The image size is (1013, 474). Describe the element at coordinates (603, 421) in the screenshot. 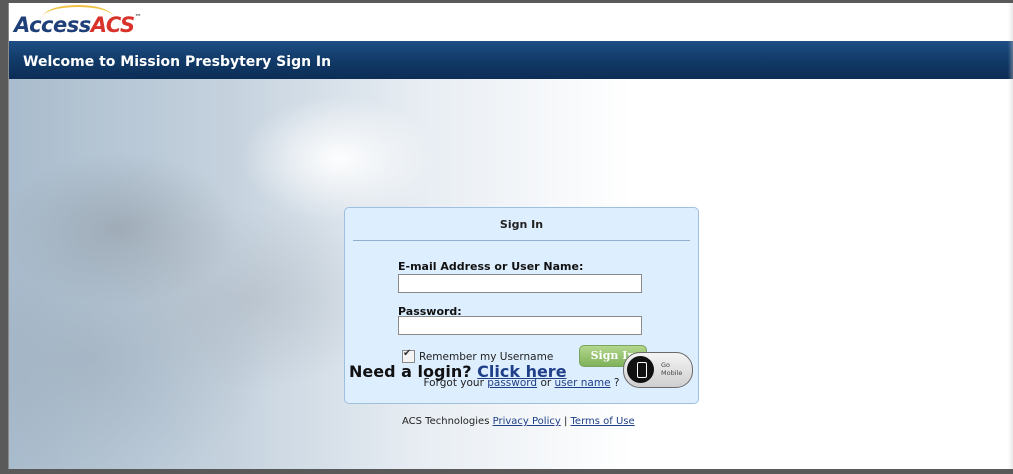

I see `terms-of-use-link: Terms of Use` at that location.